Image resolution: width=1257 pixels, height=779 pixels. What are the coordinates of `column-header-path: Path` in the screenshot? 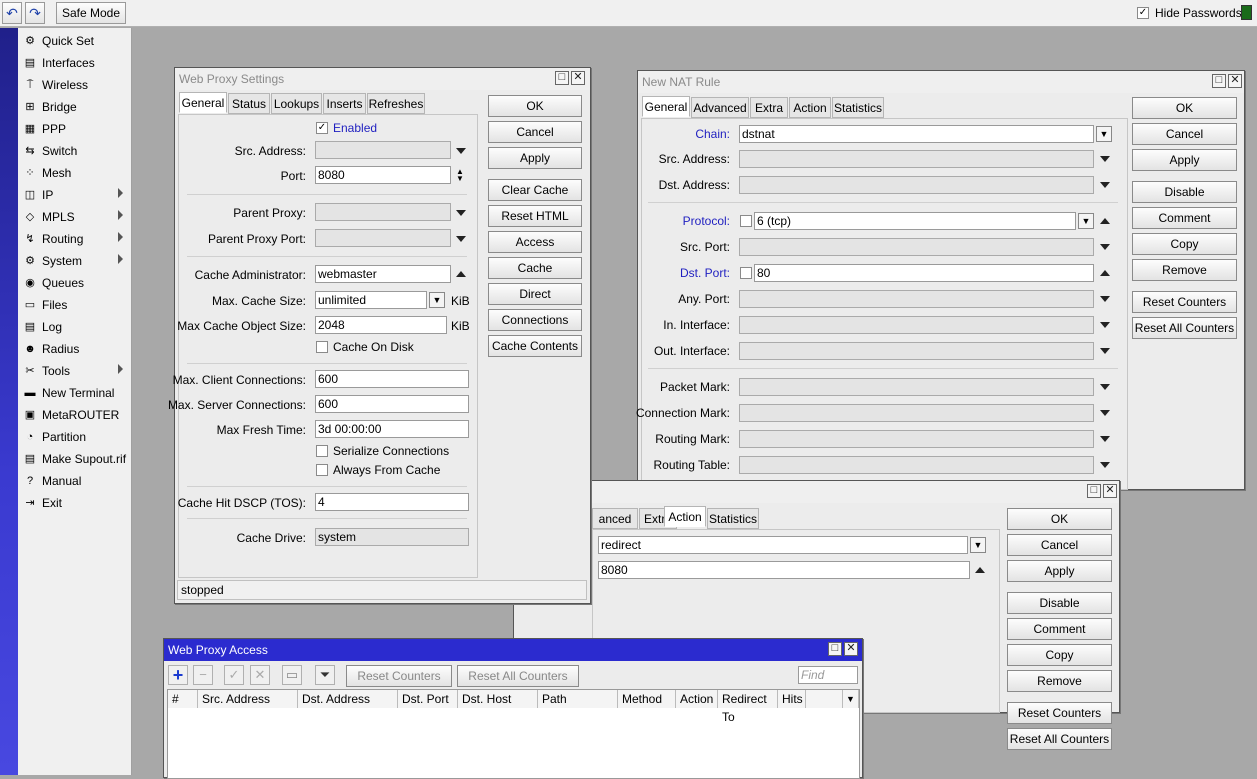 It's located at (578, 699).